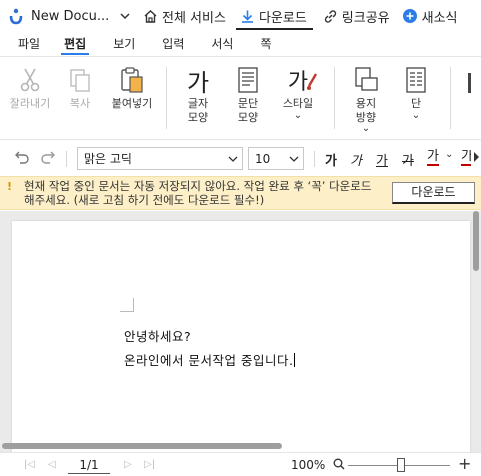  I want to click on font-shape-label-2: 모양, so click(198, 117).